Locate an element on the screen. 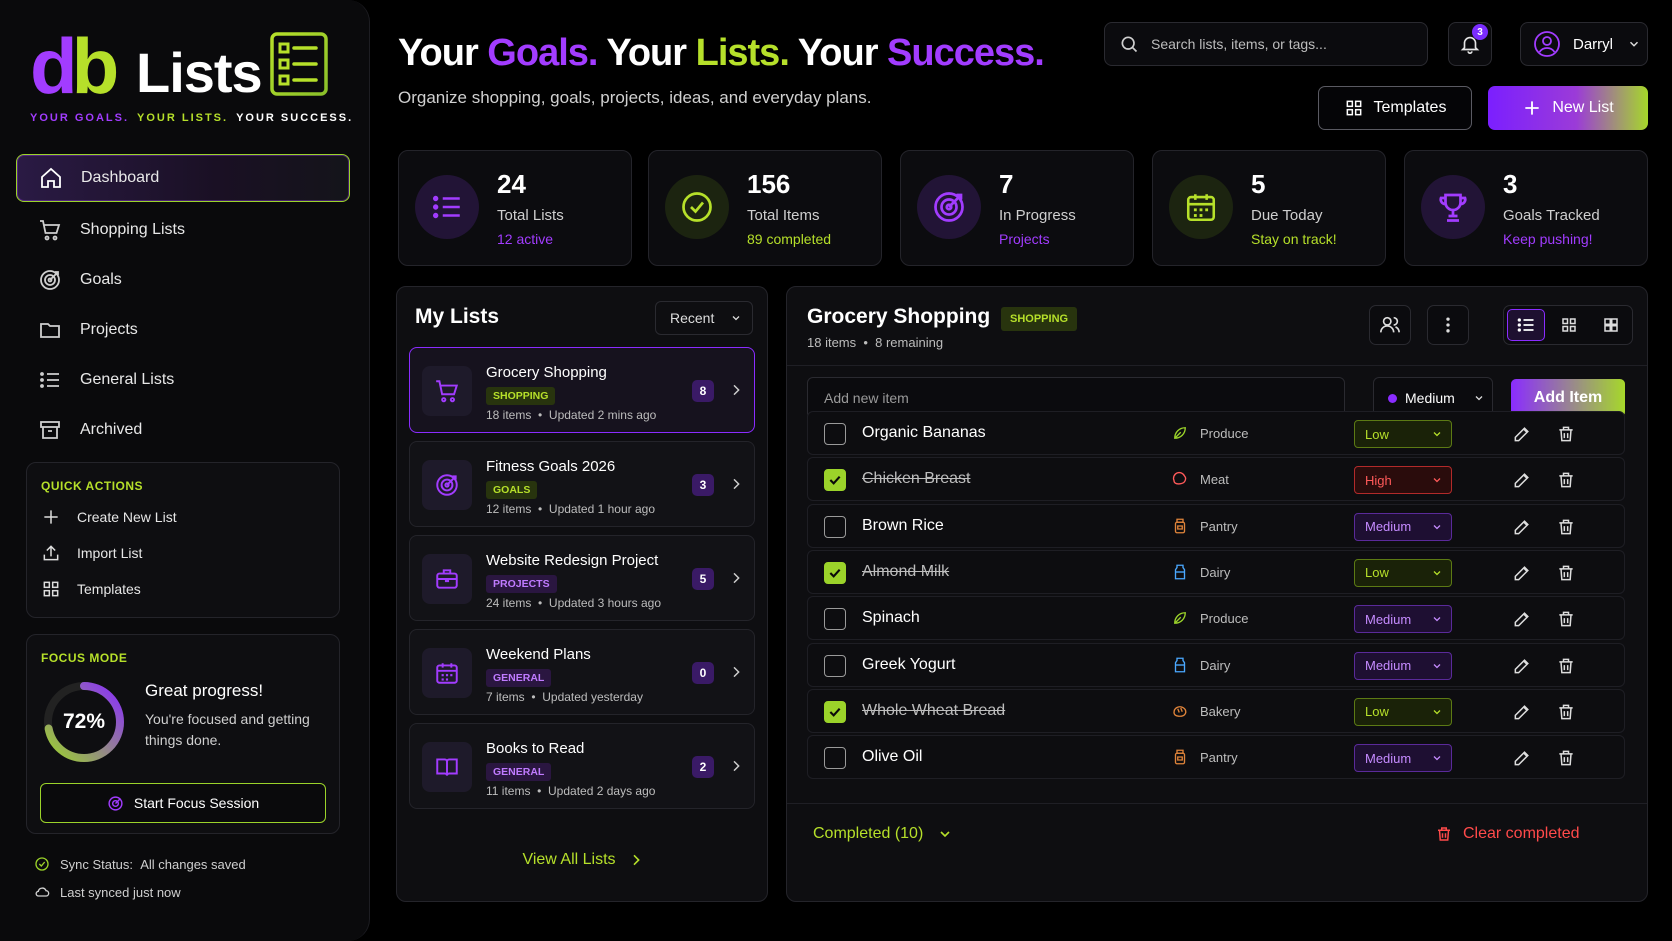 The height and width of the screenshot is (941, 1672). list-meta: 7 items • Updated yesterday is located at coordinates (564, 697).